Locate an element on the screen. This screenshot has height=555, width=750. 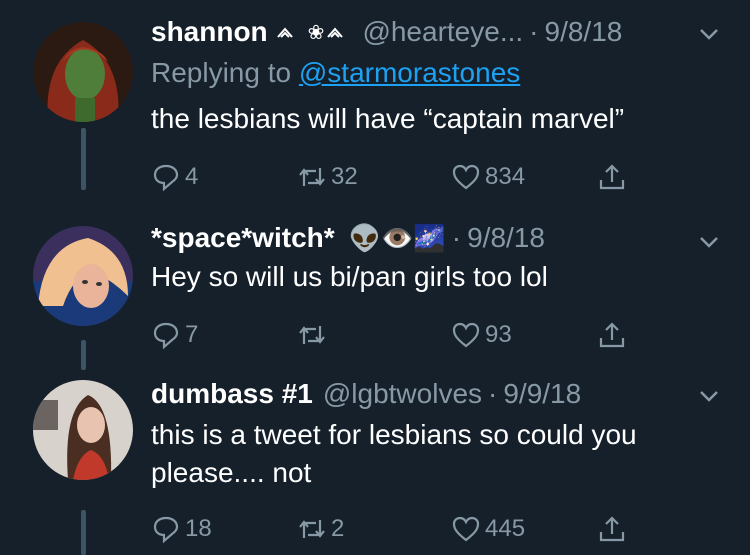
snowflake-icon: ❀ is located at coordinates (316, 32).